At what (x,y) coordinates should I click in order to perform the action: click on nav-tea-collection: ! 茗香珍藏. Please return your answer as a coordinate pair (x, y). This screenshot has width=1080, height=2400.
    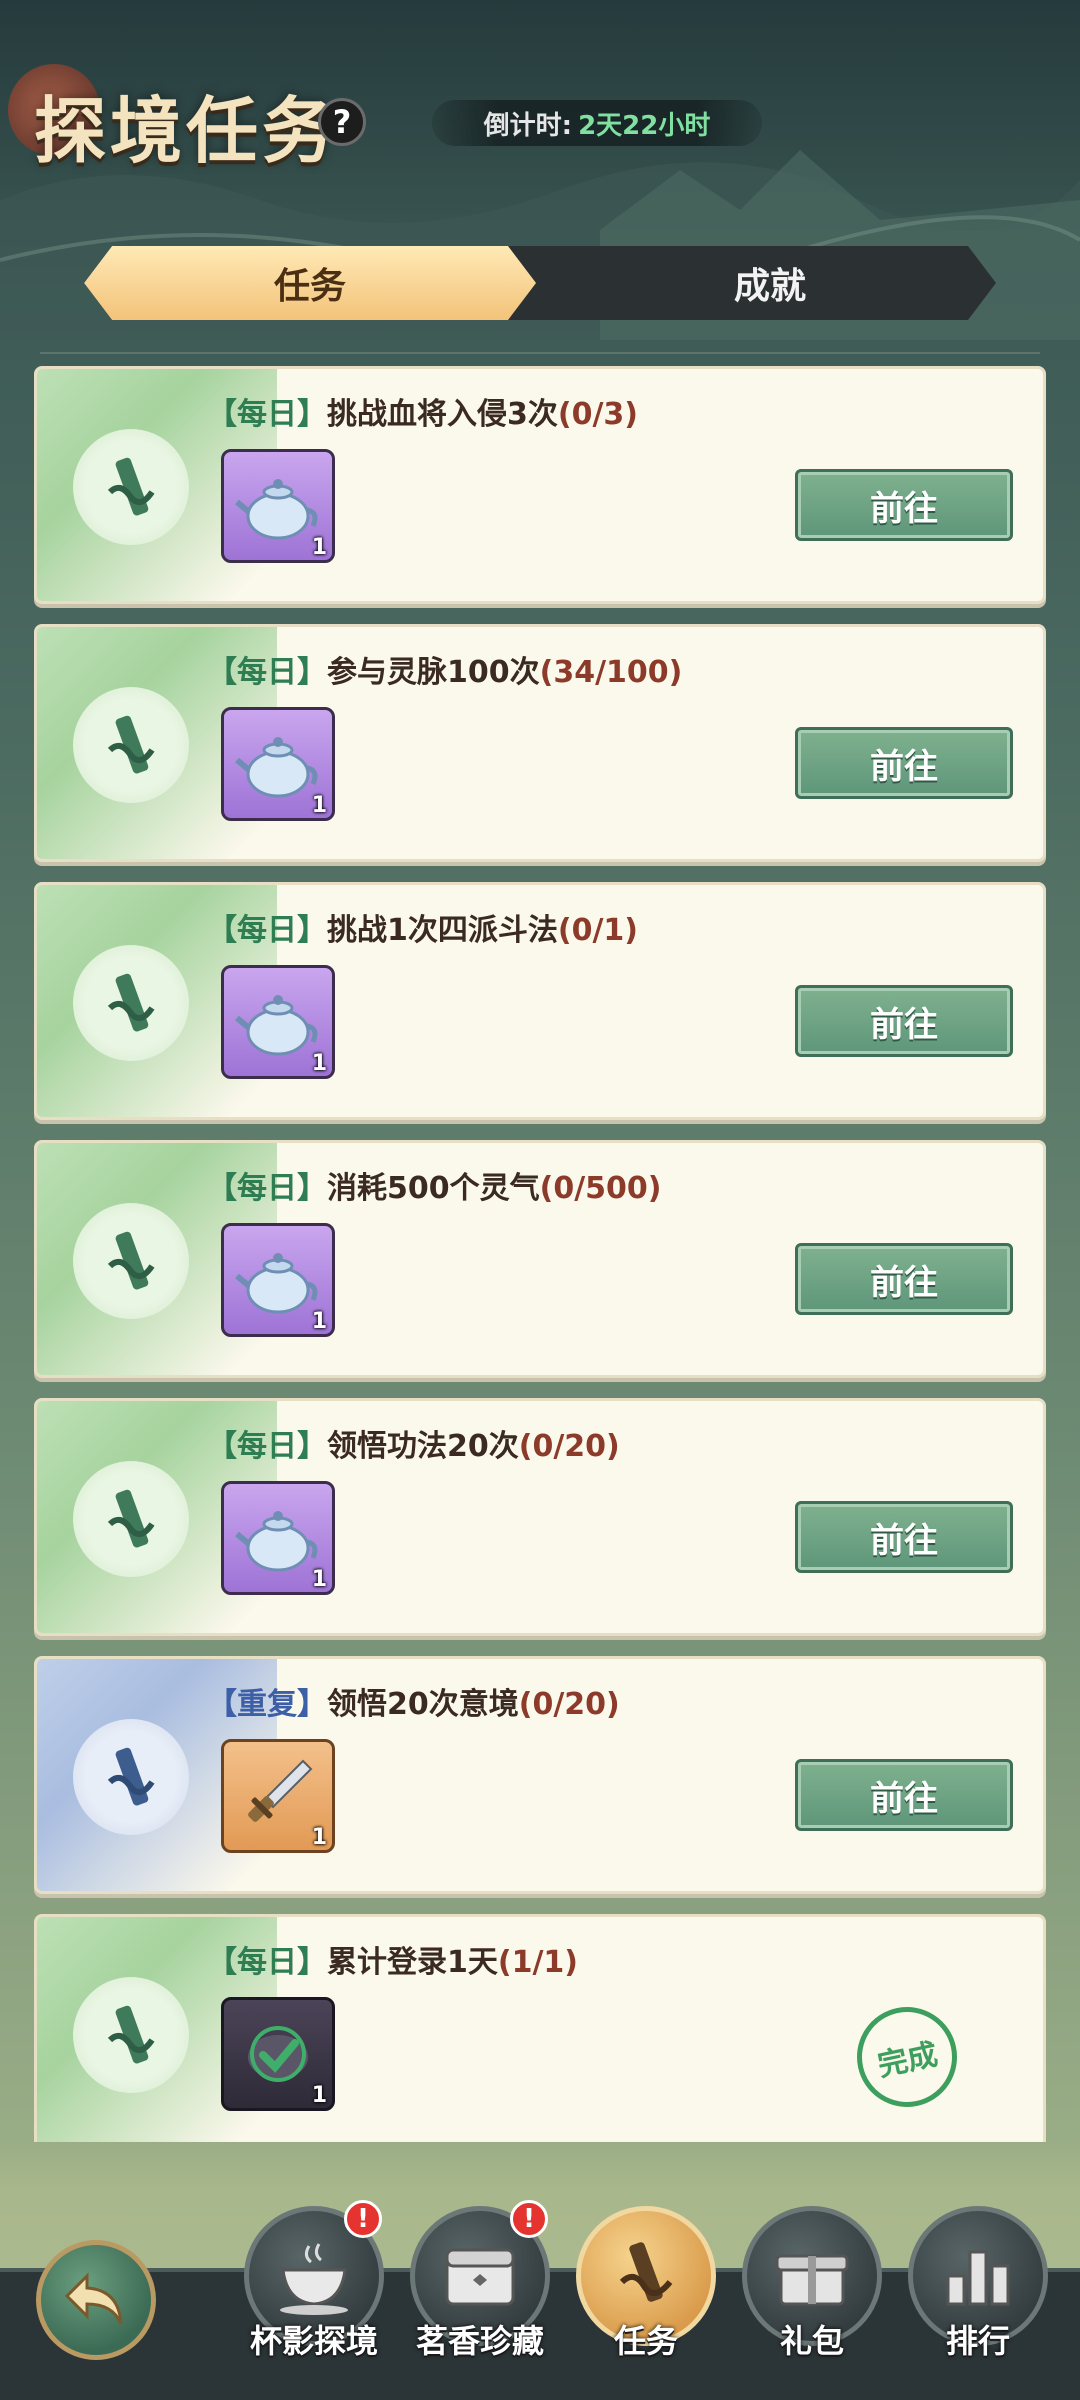
    Looking at the image, I should click on (480, 2293).